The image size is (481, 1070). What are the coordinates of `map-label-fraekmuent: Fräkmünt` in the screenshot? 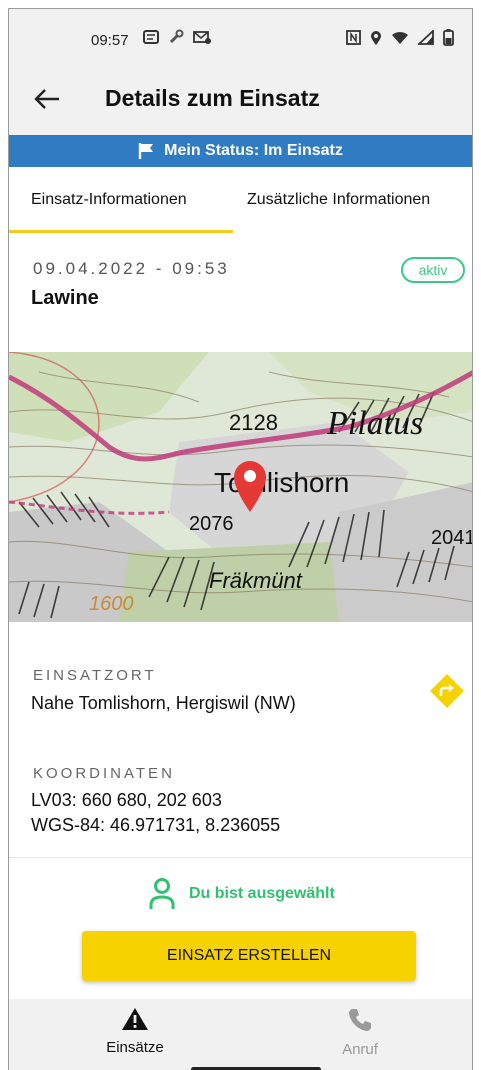 It's located at (256, 580).